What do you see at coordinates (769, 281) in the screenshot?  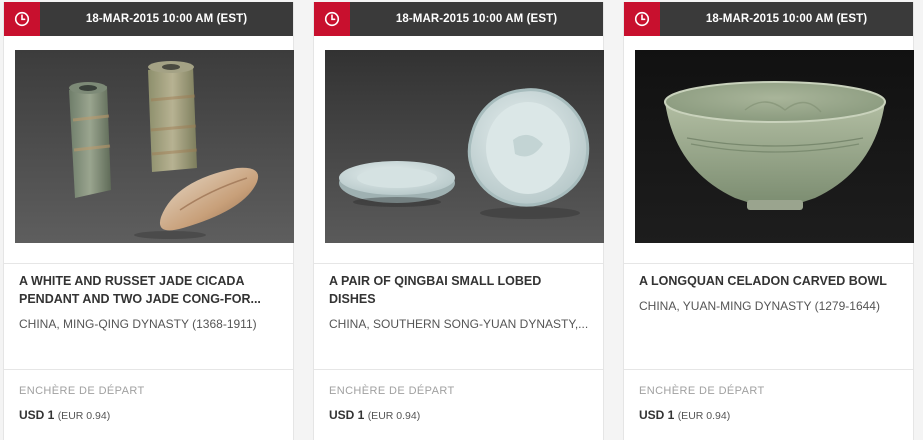 I see `lot-title: A LONGQUAN CELADON CARVED BOWL` at bounding box center [769, 281].